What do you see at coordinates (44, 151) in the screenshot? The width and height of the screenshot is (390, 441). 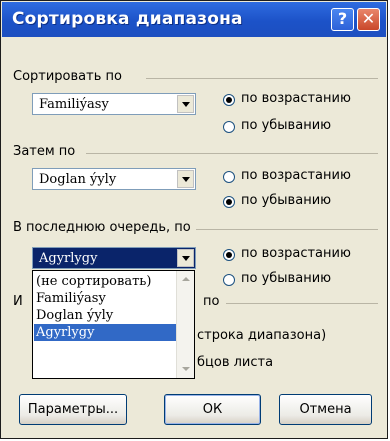 I see `then-by-label: Затем по` at bounding box center [44, 151].